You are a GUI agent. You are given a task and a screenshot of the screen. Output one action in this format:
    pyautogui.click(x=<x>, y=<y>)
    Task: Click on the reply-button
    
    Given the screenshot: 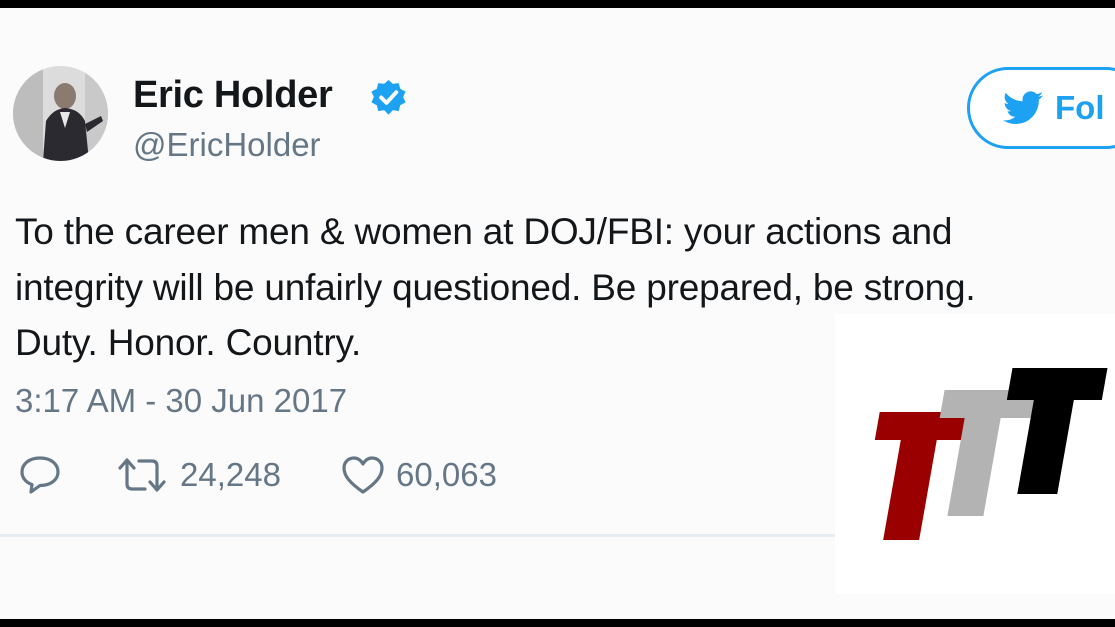 What is the action you would take?
    pyautogui.click(x=40, y=475)
    